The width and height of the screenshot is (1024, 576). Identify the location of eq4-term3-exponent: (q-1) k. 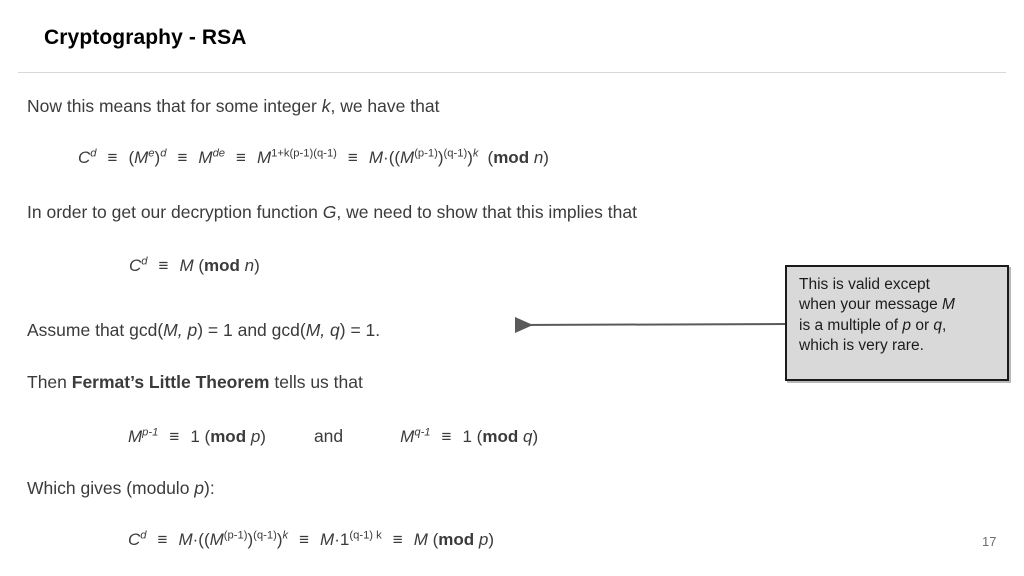
(365, 535).